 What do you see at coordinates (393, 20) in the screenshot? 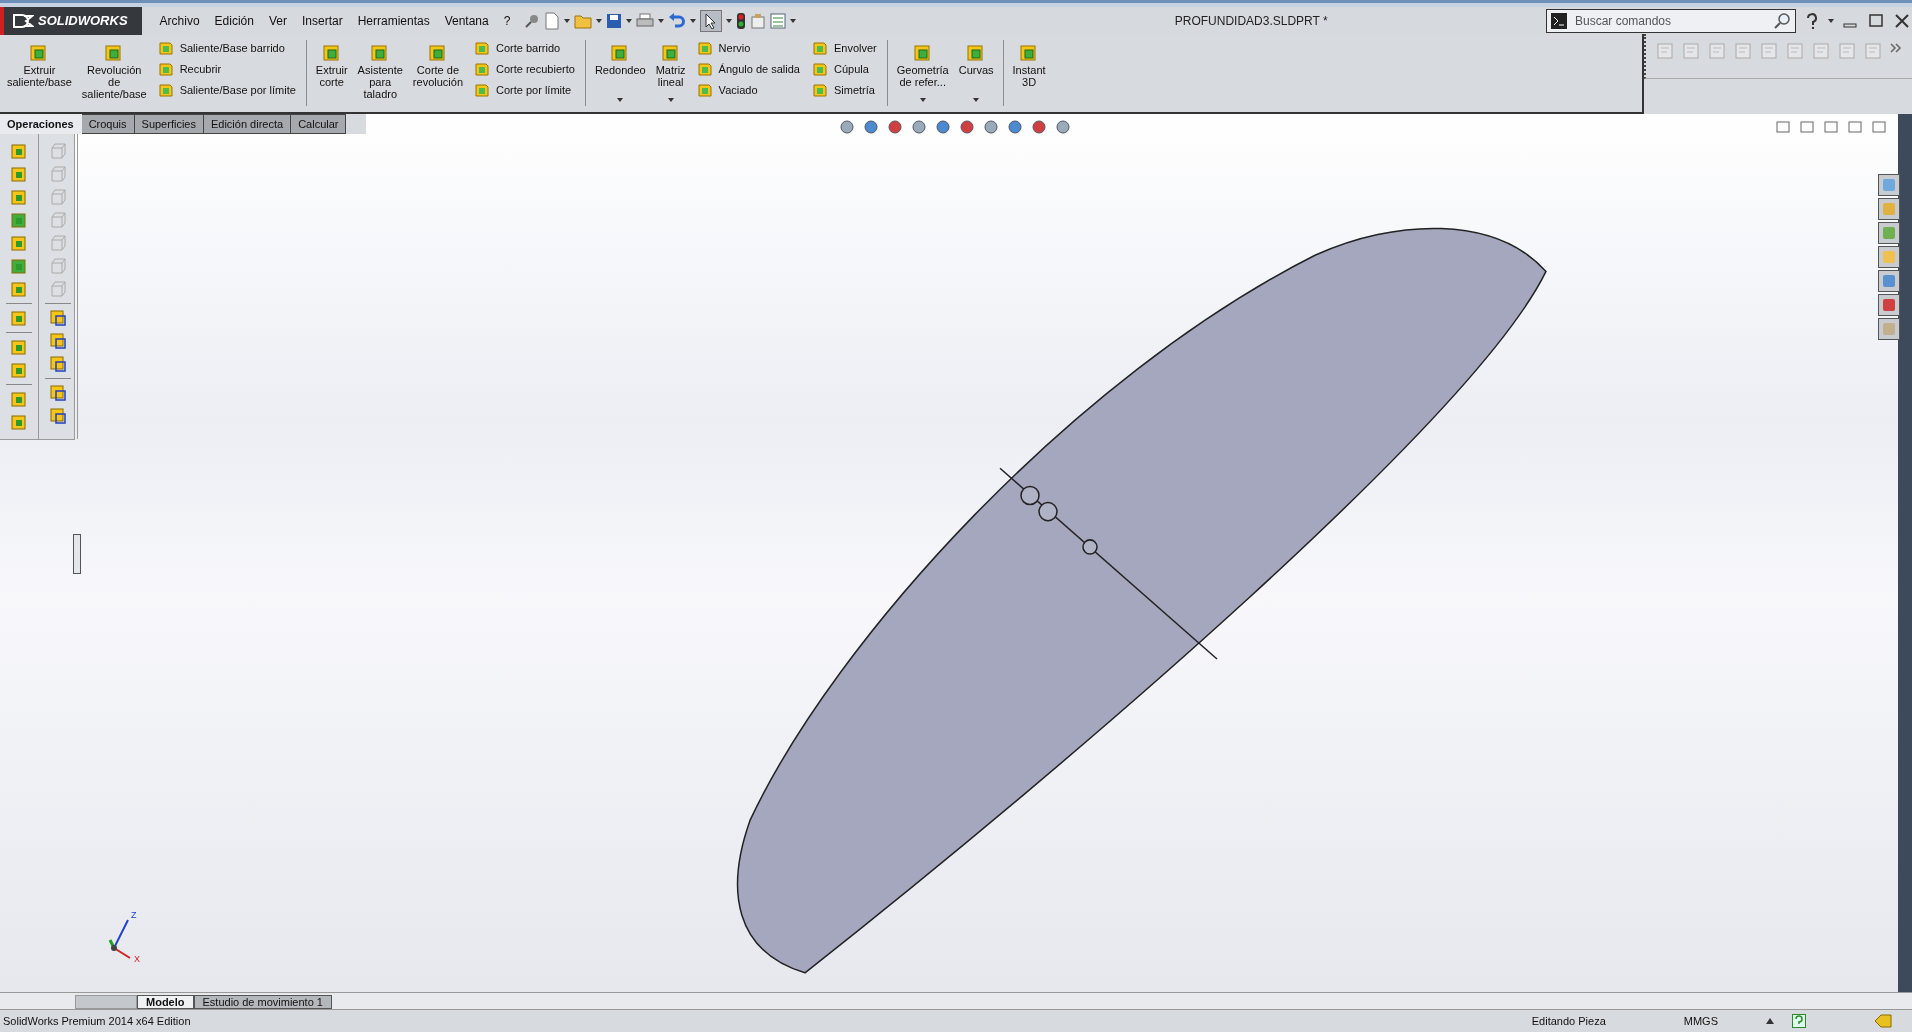
I see `menu-item: Herramientas` at bounding box center [393, 20].